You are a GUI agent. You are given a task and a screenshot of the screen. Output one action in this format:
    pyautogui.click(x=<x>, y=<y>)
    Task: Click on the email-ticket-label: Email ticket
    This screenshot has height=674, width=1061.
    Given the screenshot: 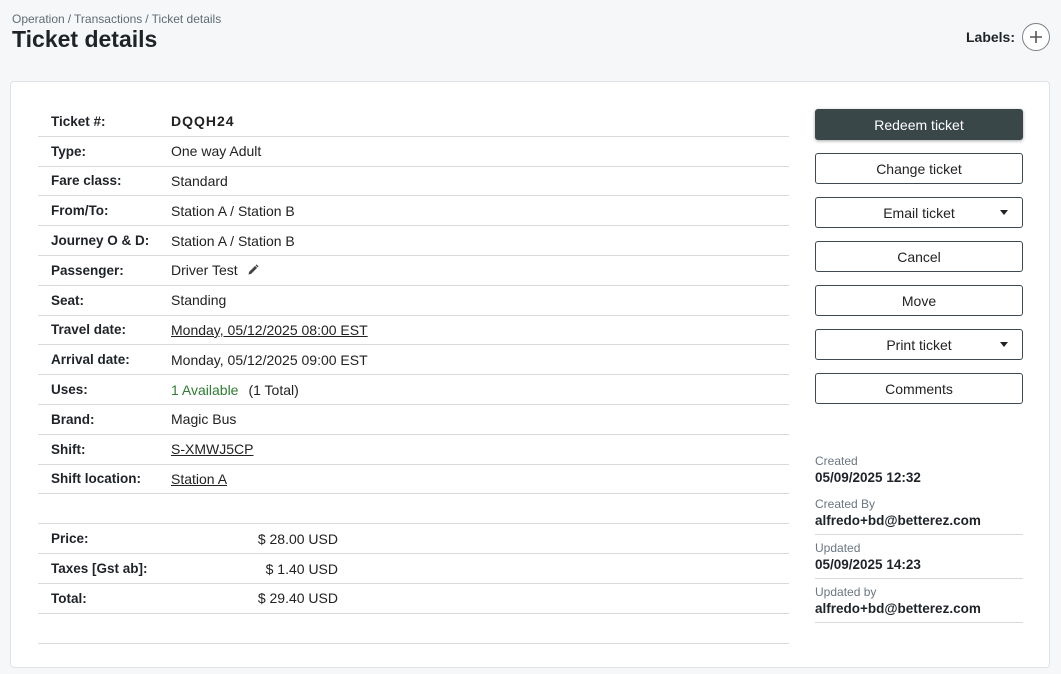 What is the action you would take?
    pyautogui.click(x=919, y=212)
    